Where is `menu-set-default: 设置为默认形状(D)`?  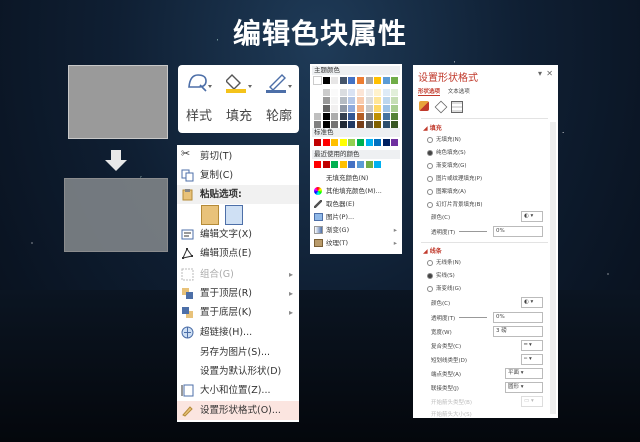 menu-set-default: 设置为默认形状(D) is located at coordinates (238, 371).